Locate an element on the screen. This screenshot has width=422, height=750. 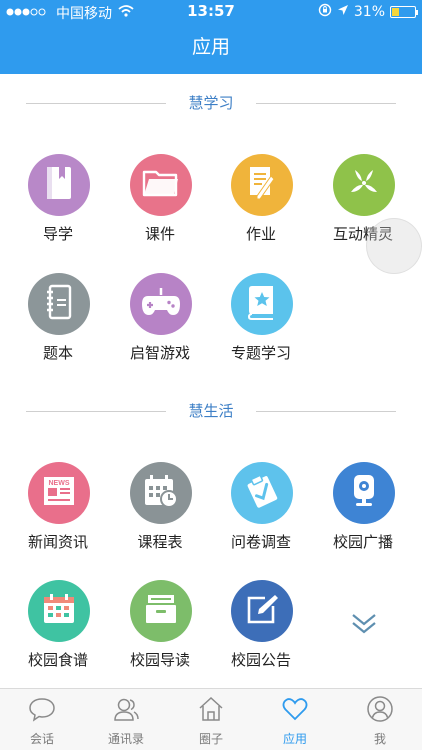
calendar-clock-icon is located at coordinates (161, 493).